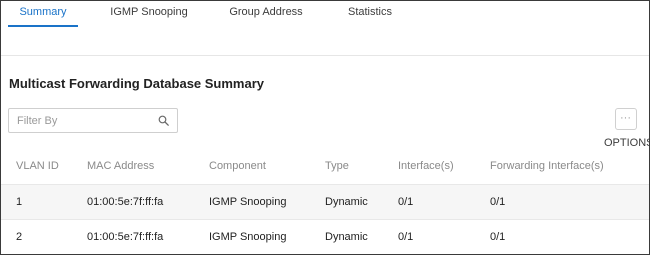 The image size is (650, 255). I want to click on column-header-type: Type, so click(337, 166).